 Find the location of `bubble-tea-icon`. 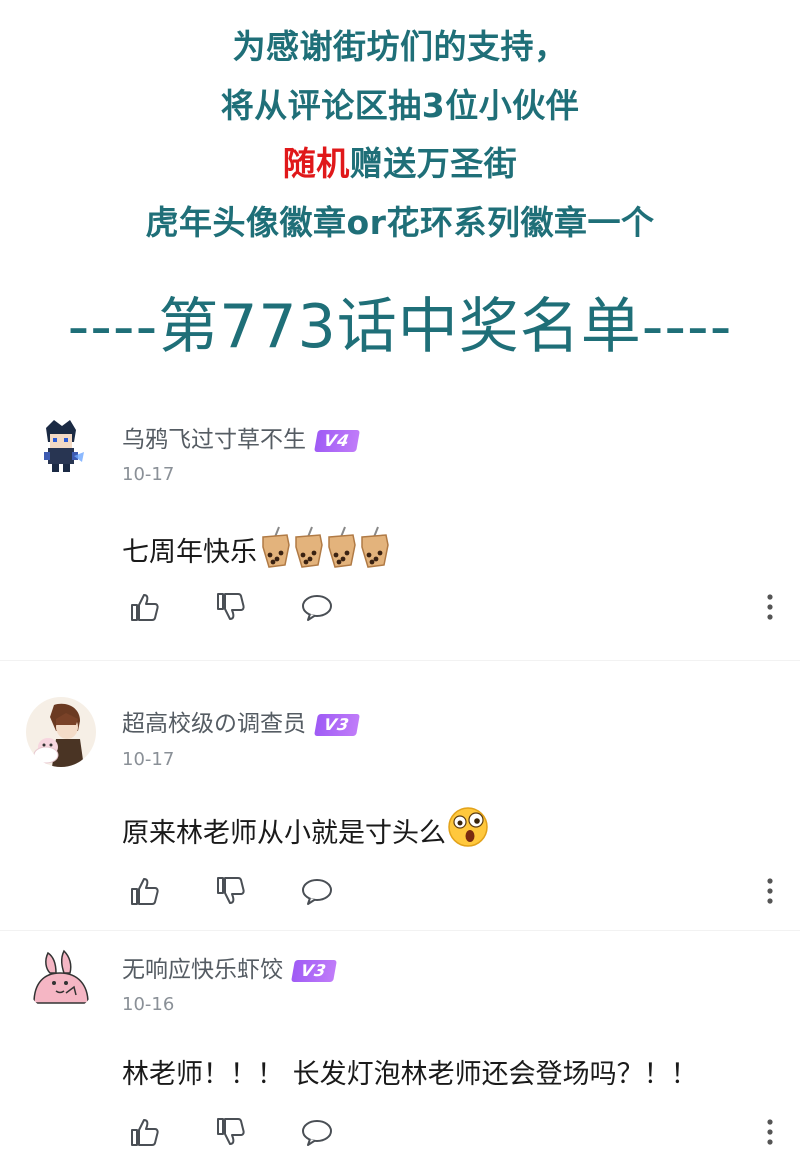

bubble-tea-icon is located at coordinates (325, 549).